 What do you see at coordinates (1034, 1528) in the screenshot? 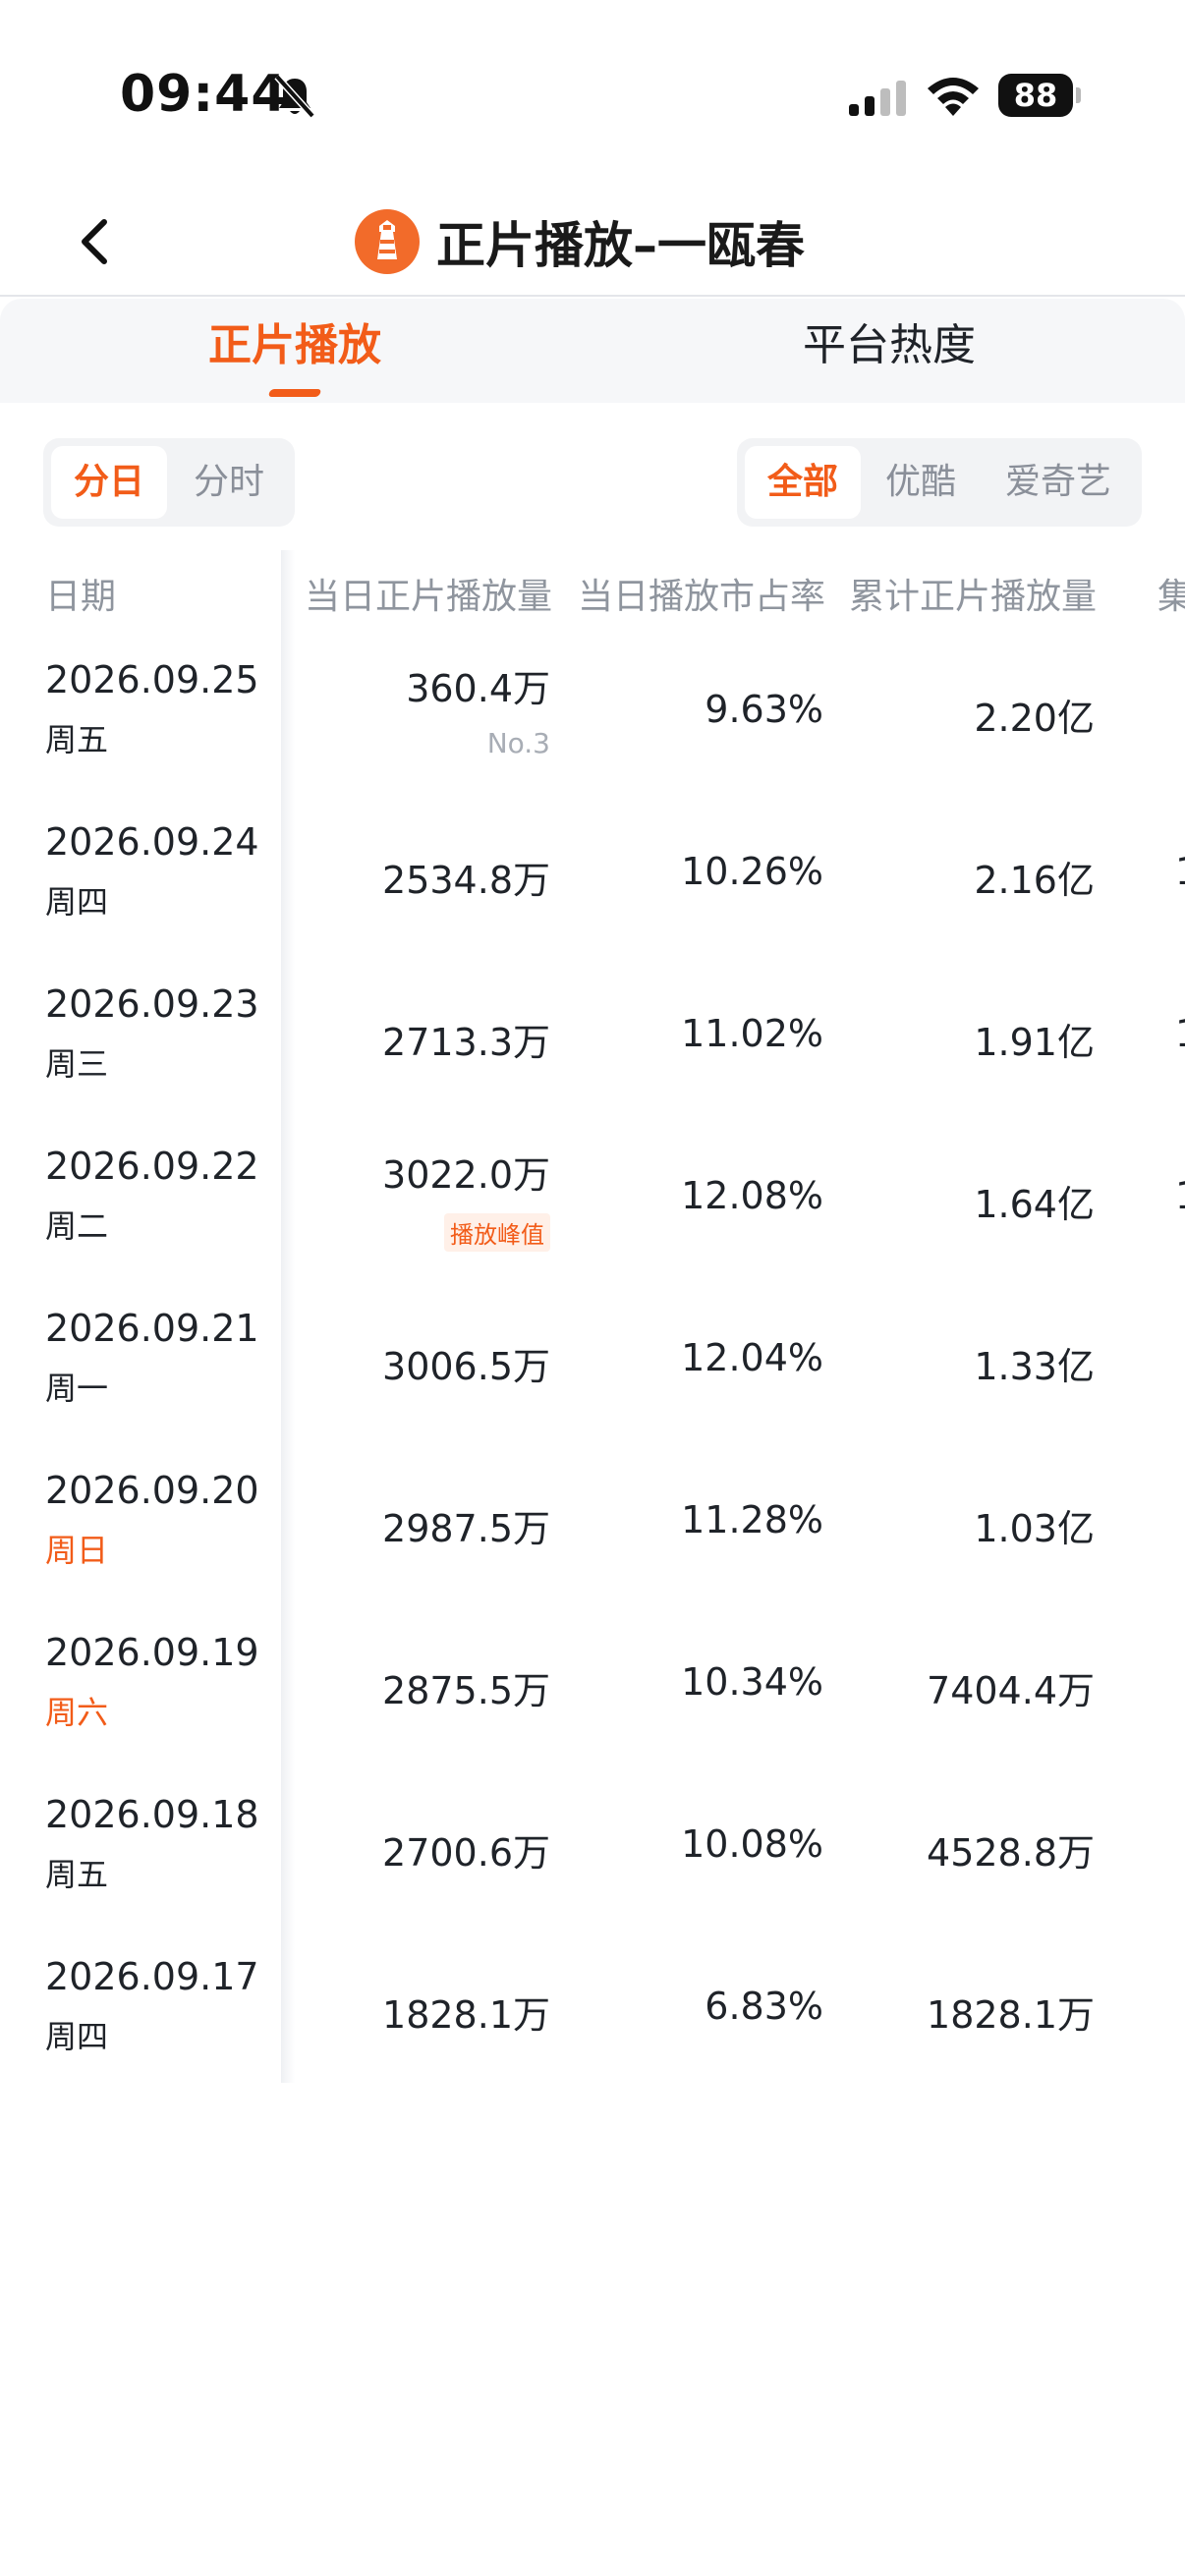
I see `row-total-plays: 1.03亿` at bounding box center [1034, 1528].